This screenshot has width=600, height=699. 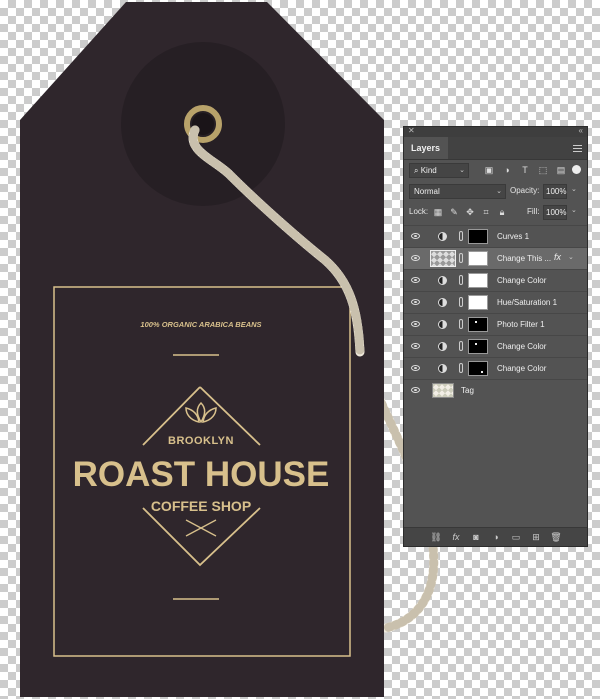 I want to click on location-text: BROOKLYN, so click(x=201, y=441).